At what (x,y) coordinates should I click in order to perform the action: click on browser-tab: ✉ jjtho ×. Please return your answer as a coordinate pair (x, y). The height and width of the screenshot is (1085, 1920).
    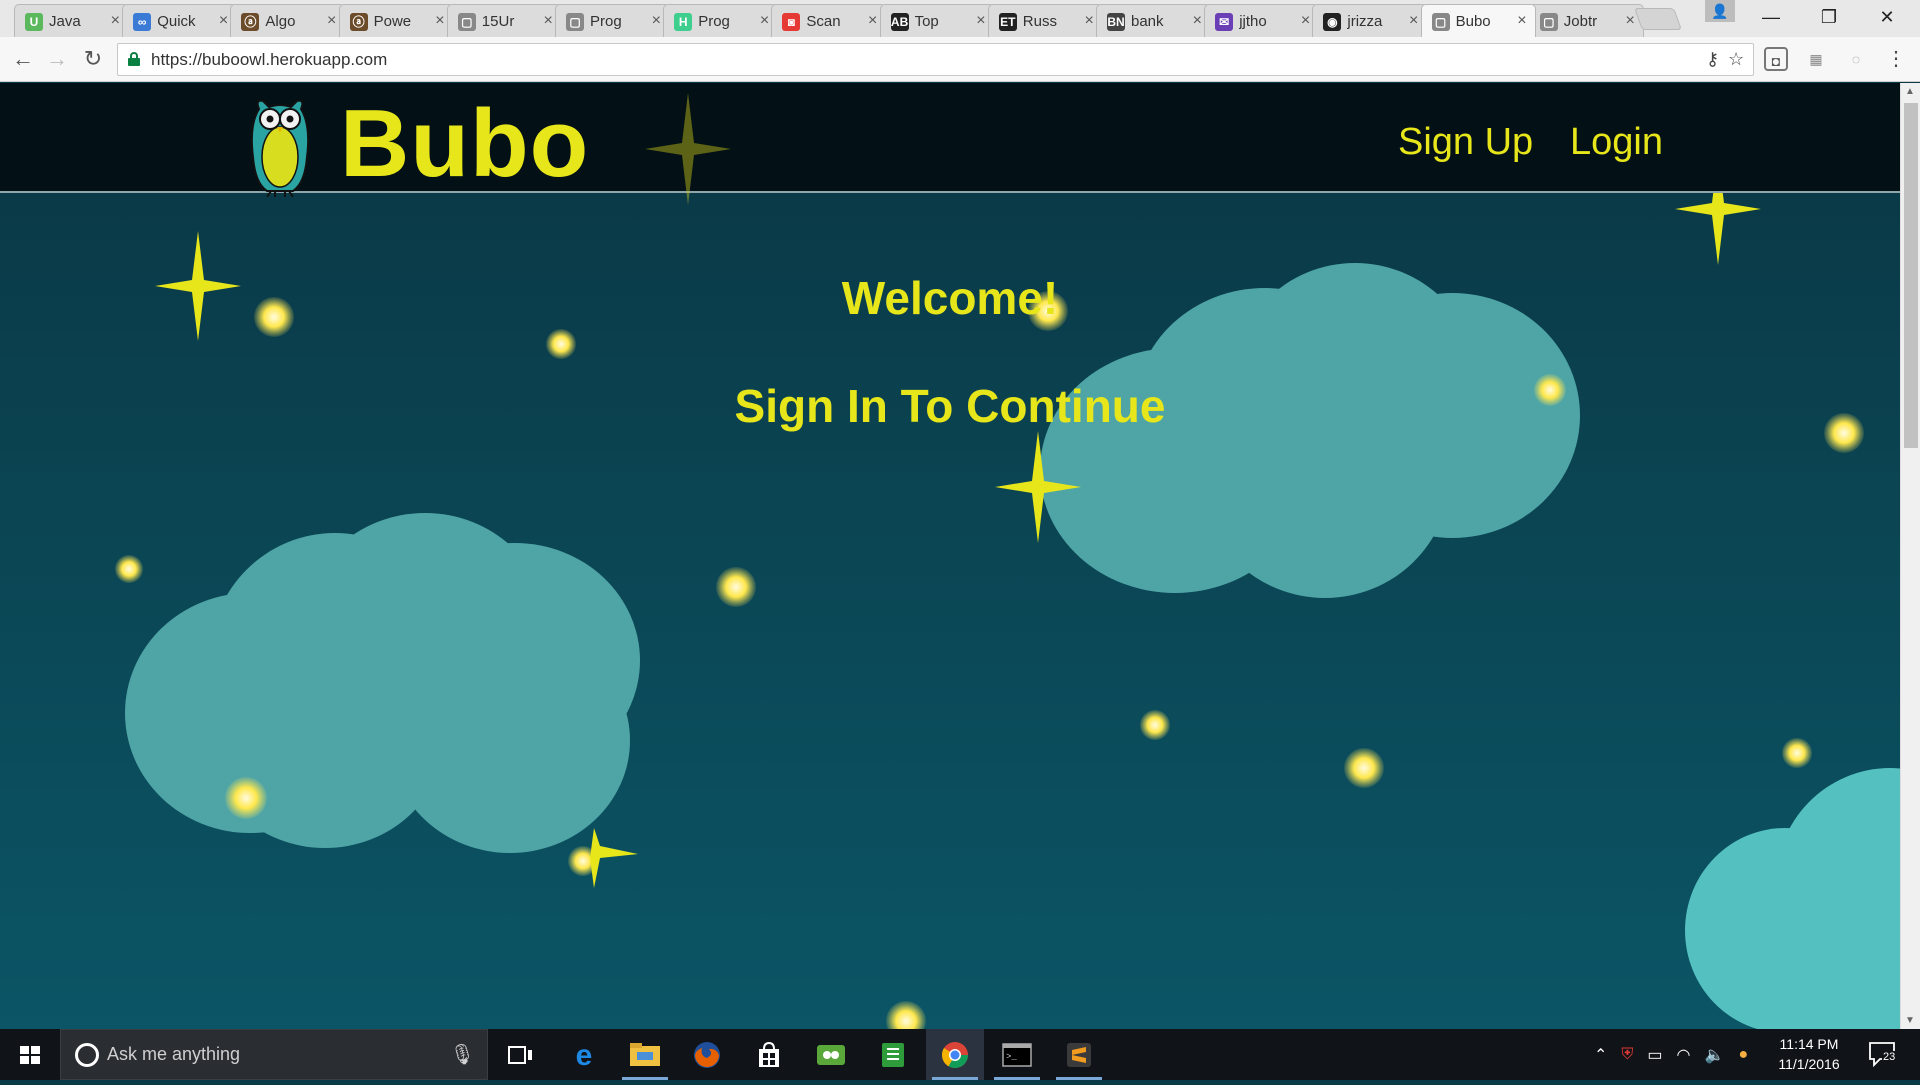
    Looking at the image, I should click on (1262, 20).